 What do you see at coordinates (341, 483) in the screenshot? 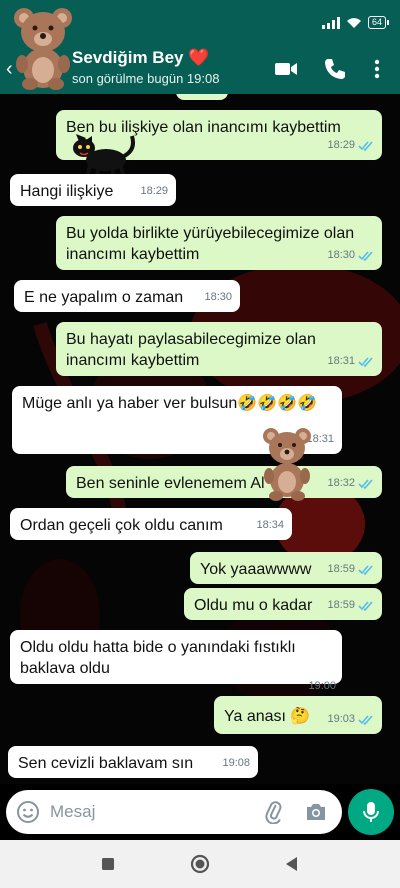
I see `message-time: 18:32` at bounding box center [341, 483].